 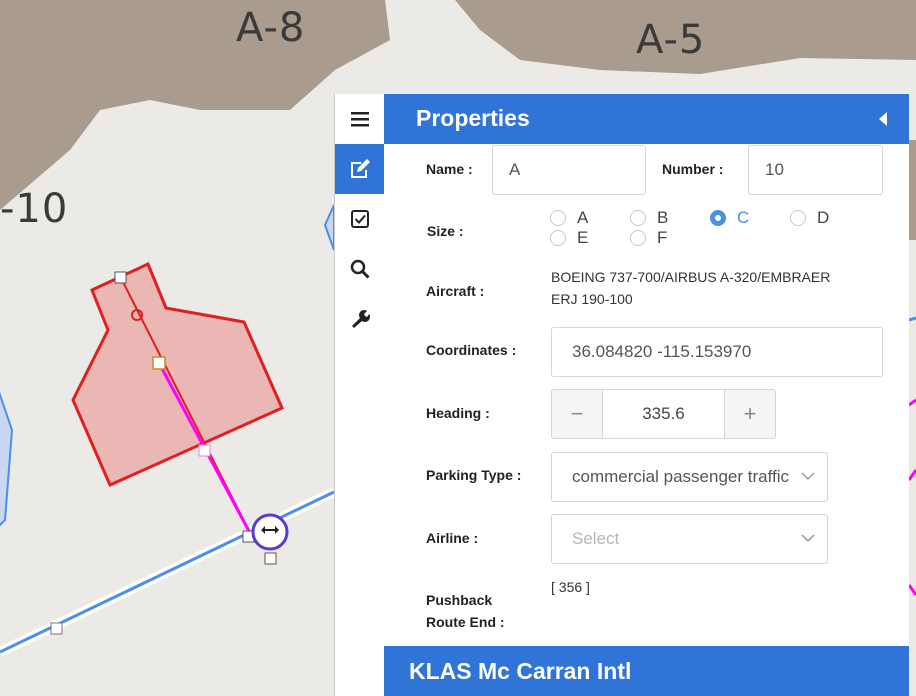 I want to click on heading-increment-button: +, so click(x=750, y=414).